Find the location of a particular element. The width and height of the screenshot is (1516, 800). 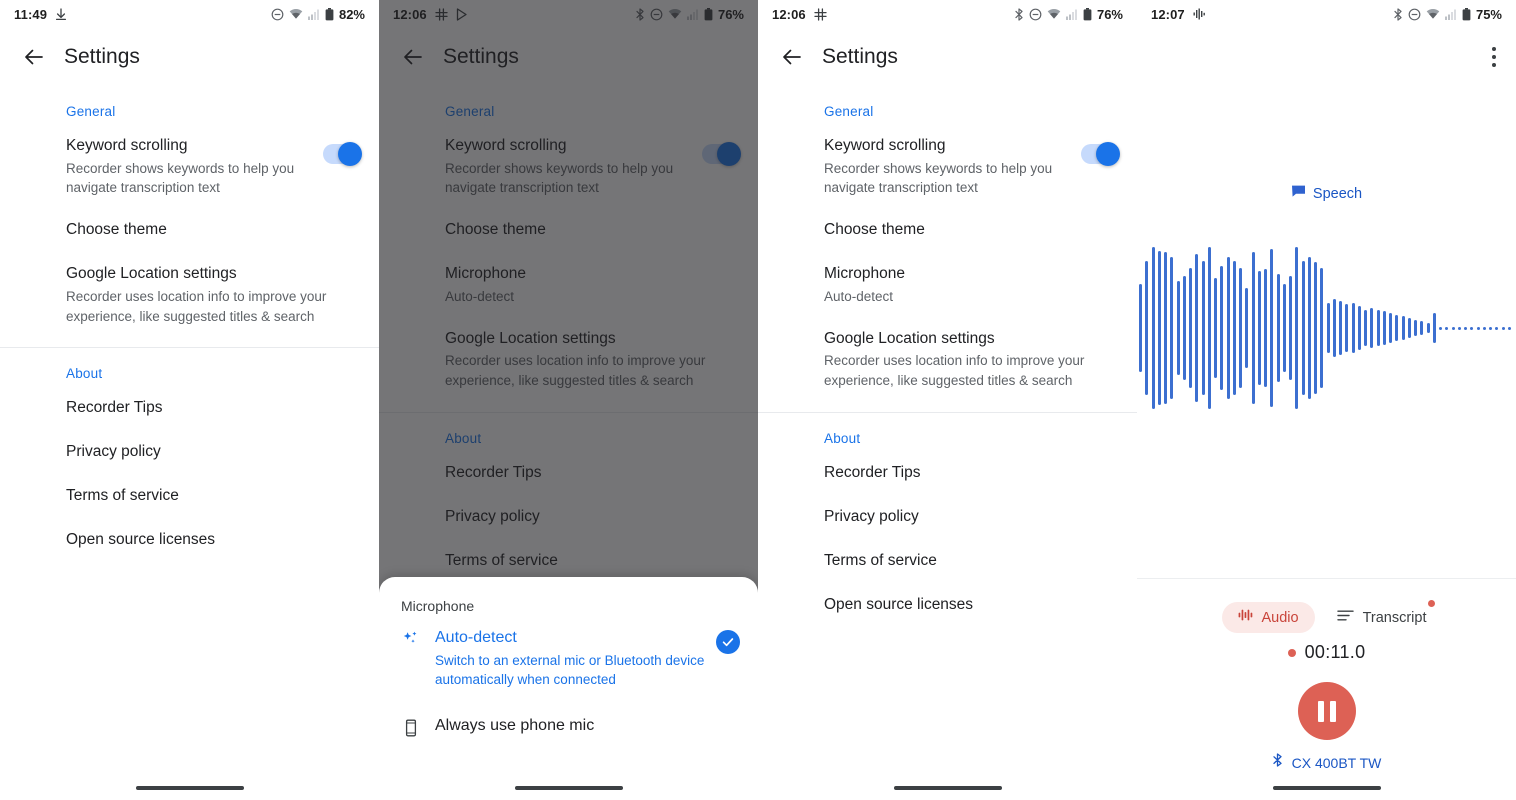

tab-audio: Audio is located at coordinates (1268, 617).